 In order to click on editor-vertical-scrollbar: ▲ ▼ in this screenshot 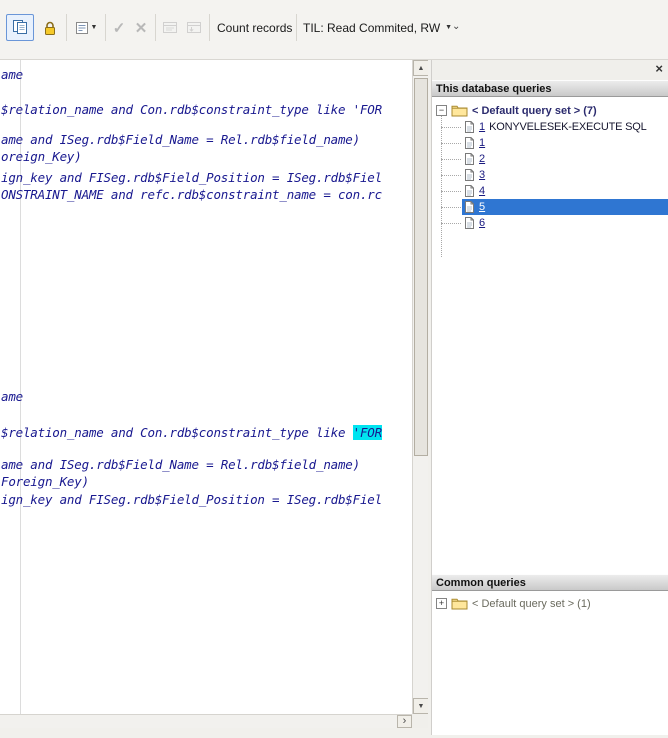, I will do `click(420, 387)`.